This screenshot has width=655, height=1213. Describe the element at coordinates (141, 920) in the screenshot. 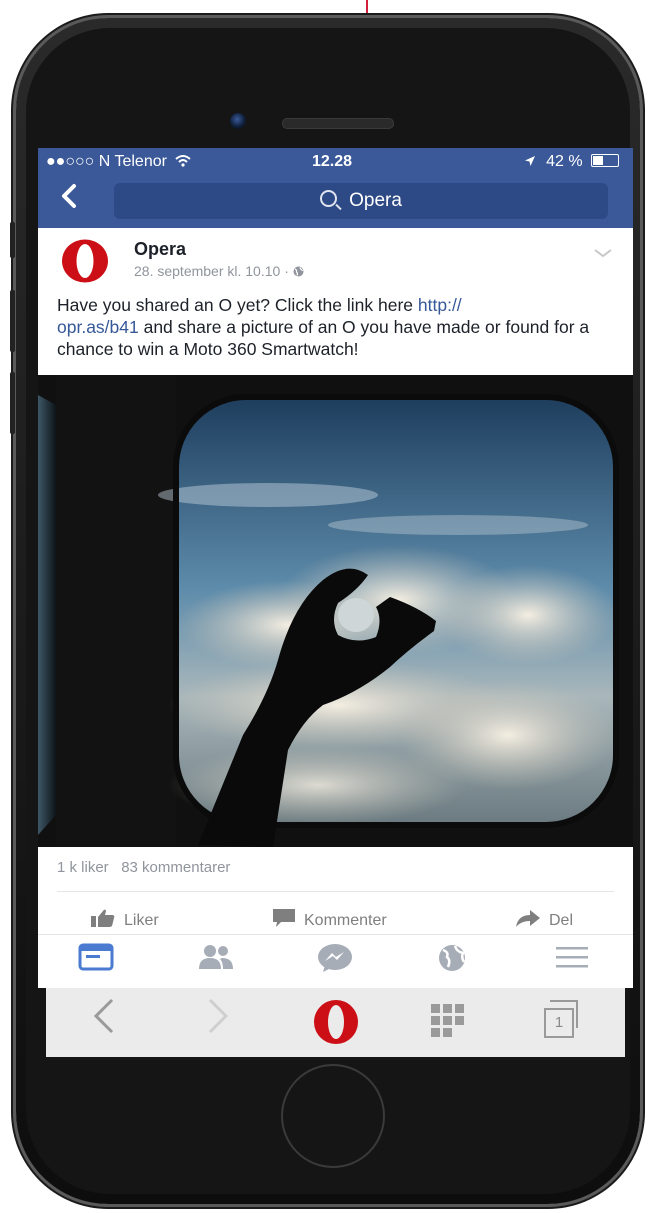

I see `like-label: Liker` at that location.